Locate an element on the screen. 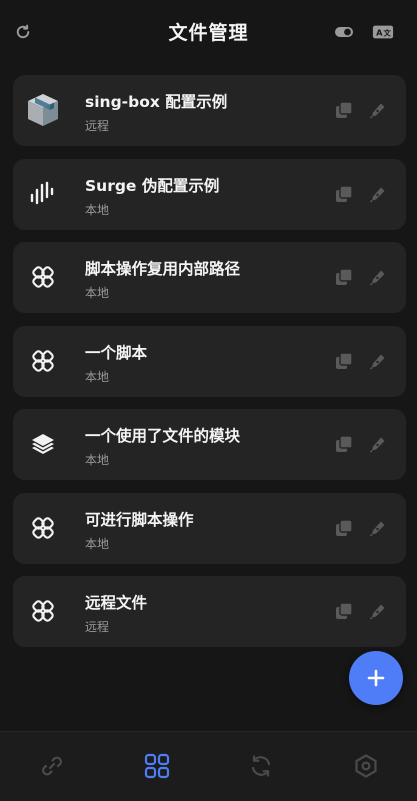 The image size is (417, 801). plus-icon is located at coordinates (376, 678).